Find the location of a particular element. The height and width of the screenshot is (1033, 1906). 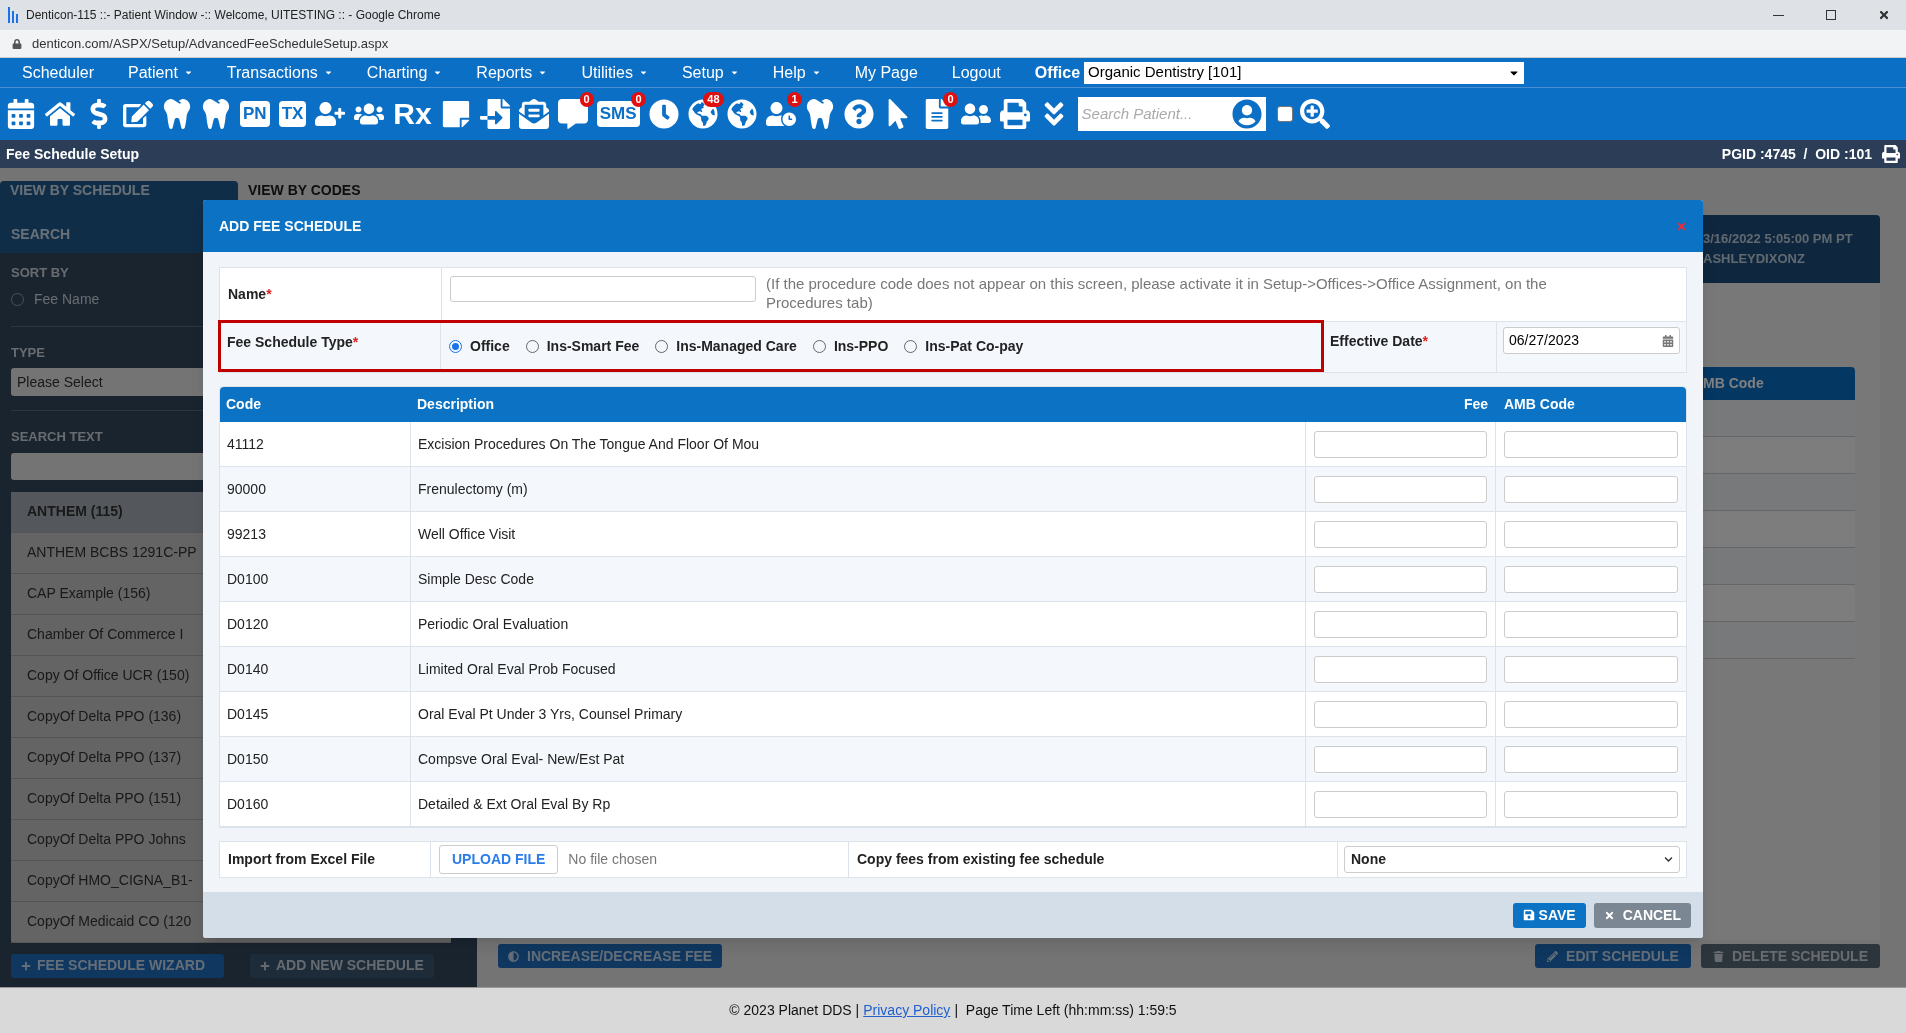

menu-item: Reports is located at coordinates (512, 72).